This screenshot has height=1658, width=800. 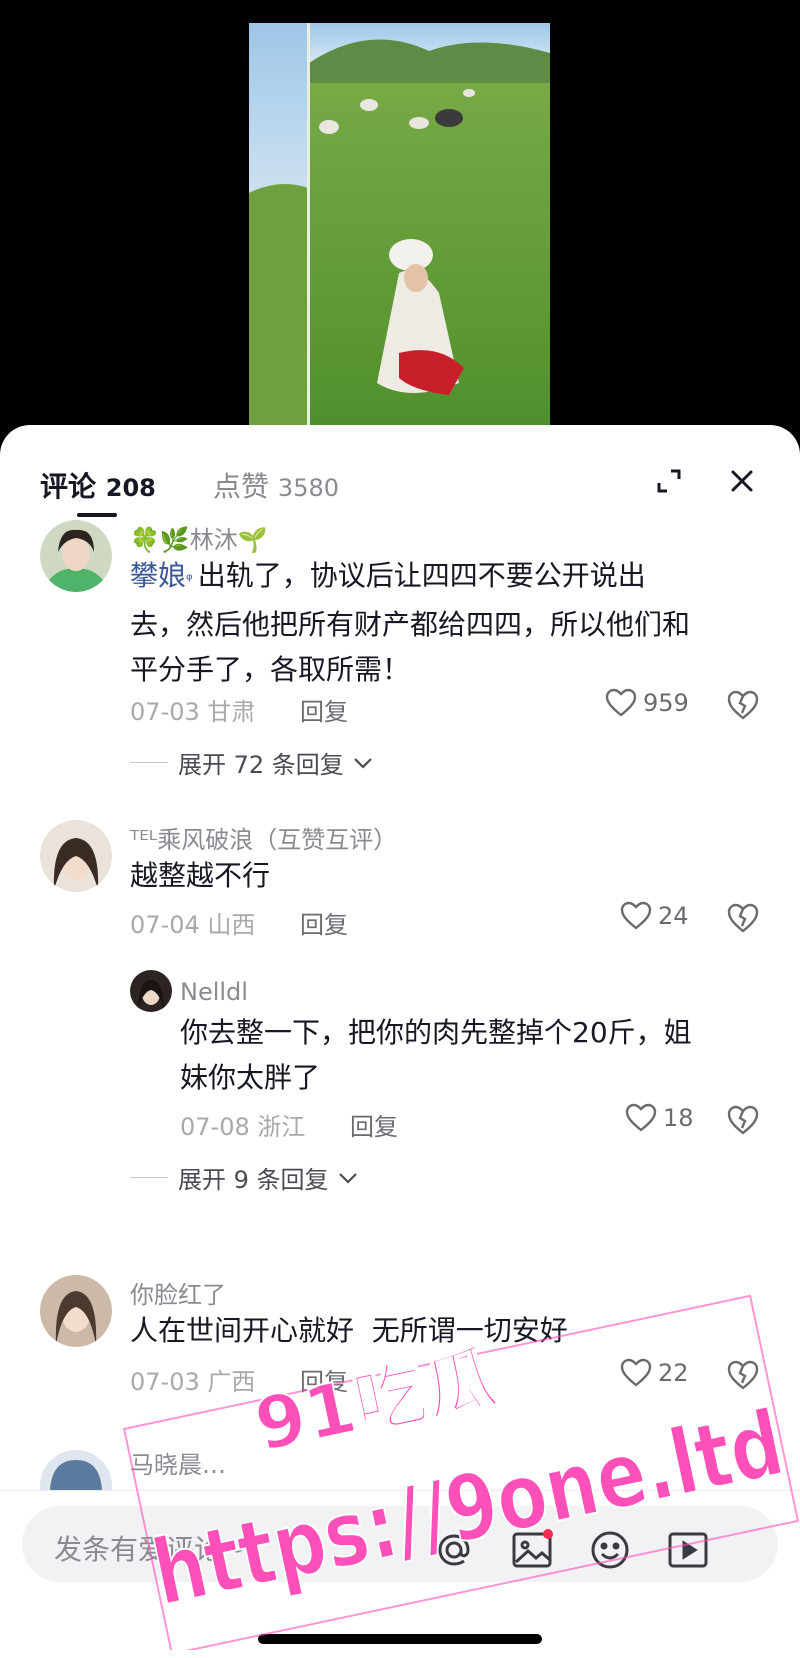 I want to click on watermark-line1: 91吃瓜, so click(x=376, y=1401).